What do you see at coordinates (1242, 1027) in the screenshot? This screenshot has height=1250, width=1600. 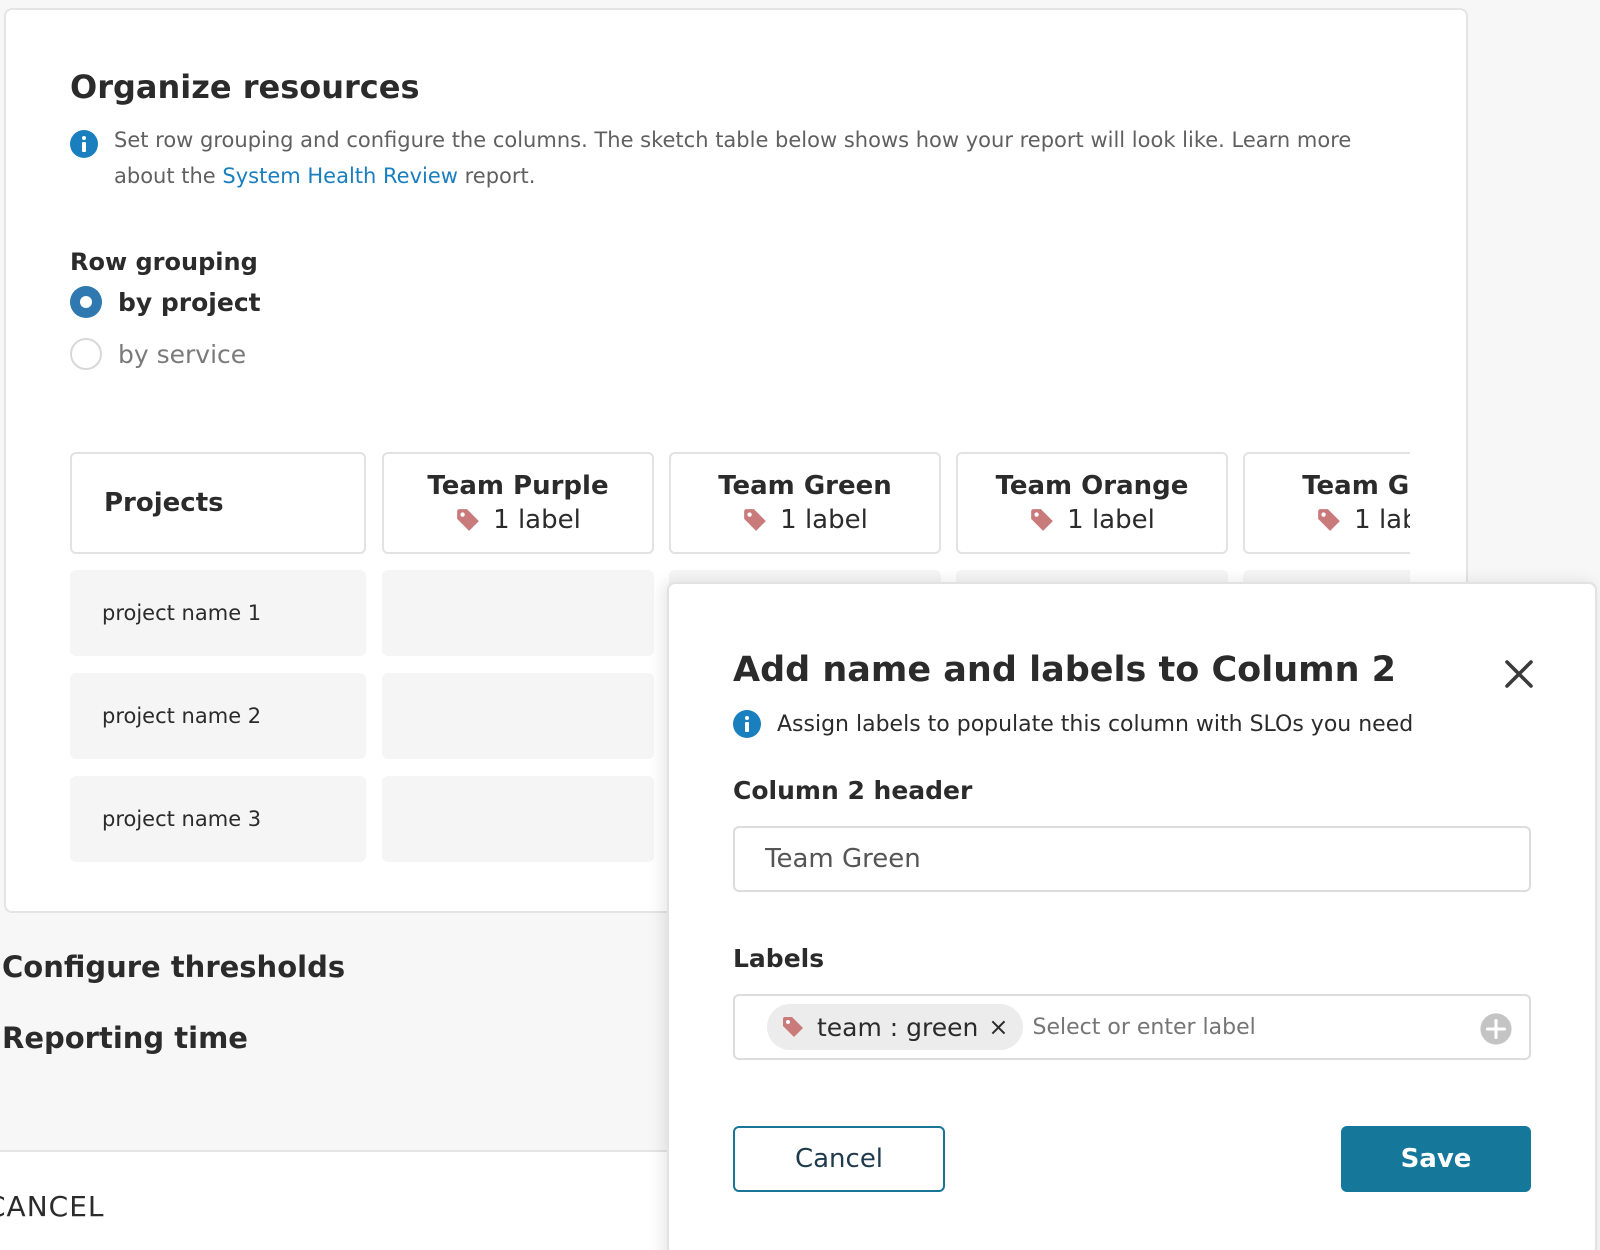 I see `label-search-input` at bounding box center [1242, 1027].